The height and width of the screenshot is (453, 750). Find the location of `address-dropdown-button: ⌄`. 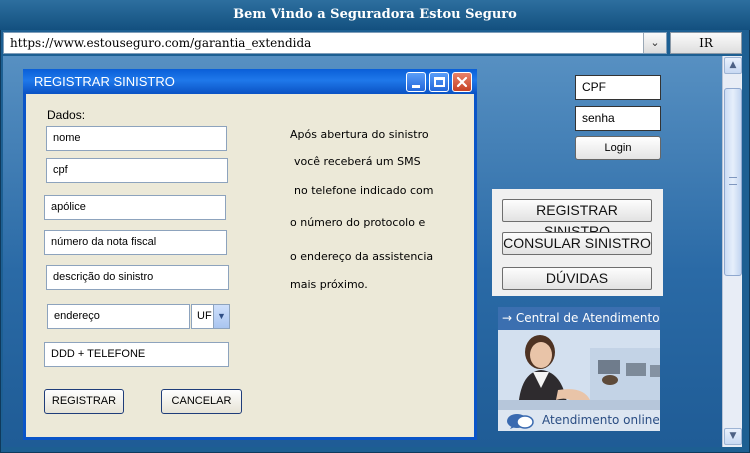

address-dropdown-button: ⌄ is located at coordinates (654, 43).